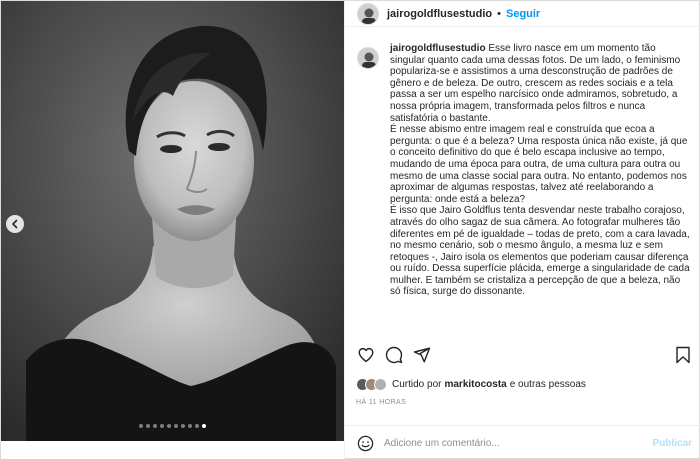 The height and width of the screenshot is (459, 700). I want to click on comment-button, so click(394, 355).